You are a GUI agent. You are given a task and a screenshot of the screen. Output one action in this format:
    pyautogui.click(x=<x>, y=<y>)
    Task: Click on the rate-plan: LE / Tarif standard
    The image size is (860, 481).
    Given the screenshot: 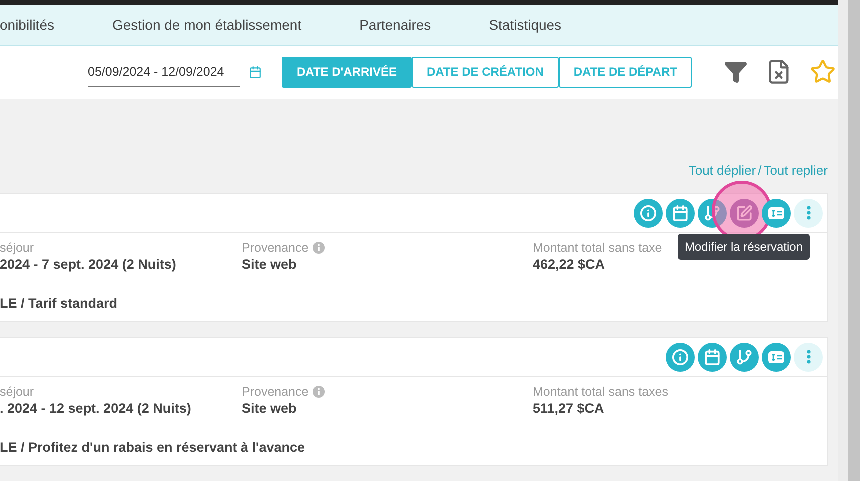 What is the action you would take?
    pyautogui.click(x=59, y=304)
    